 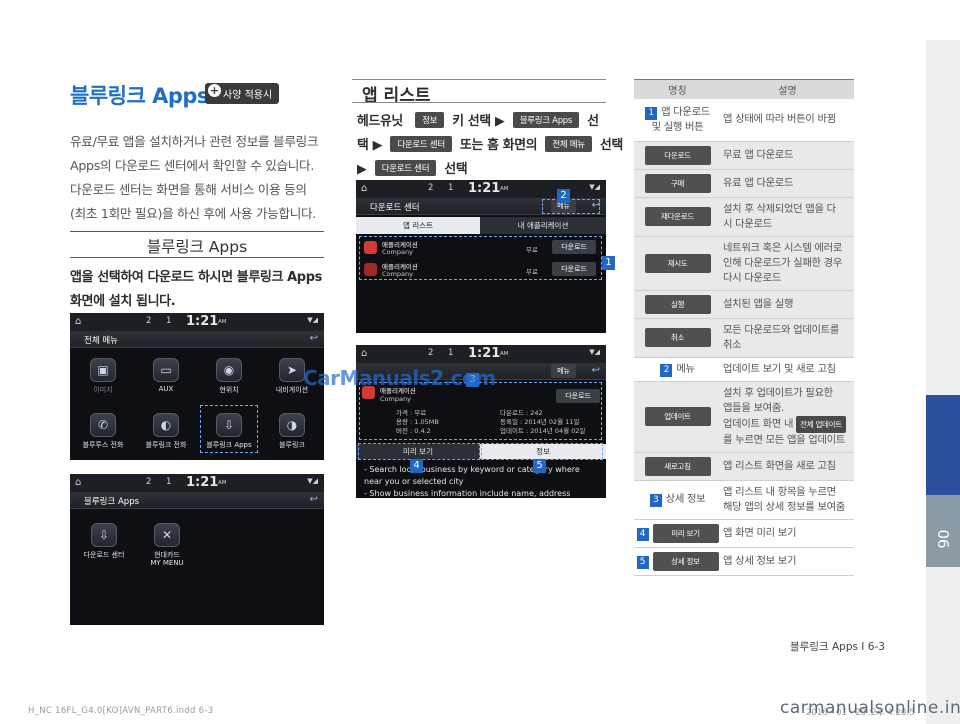 What do you see at coordinates (229, 370) in the screenshot?
I see `location-icon: ◉` at bounding box center [229, 370].